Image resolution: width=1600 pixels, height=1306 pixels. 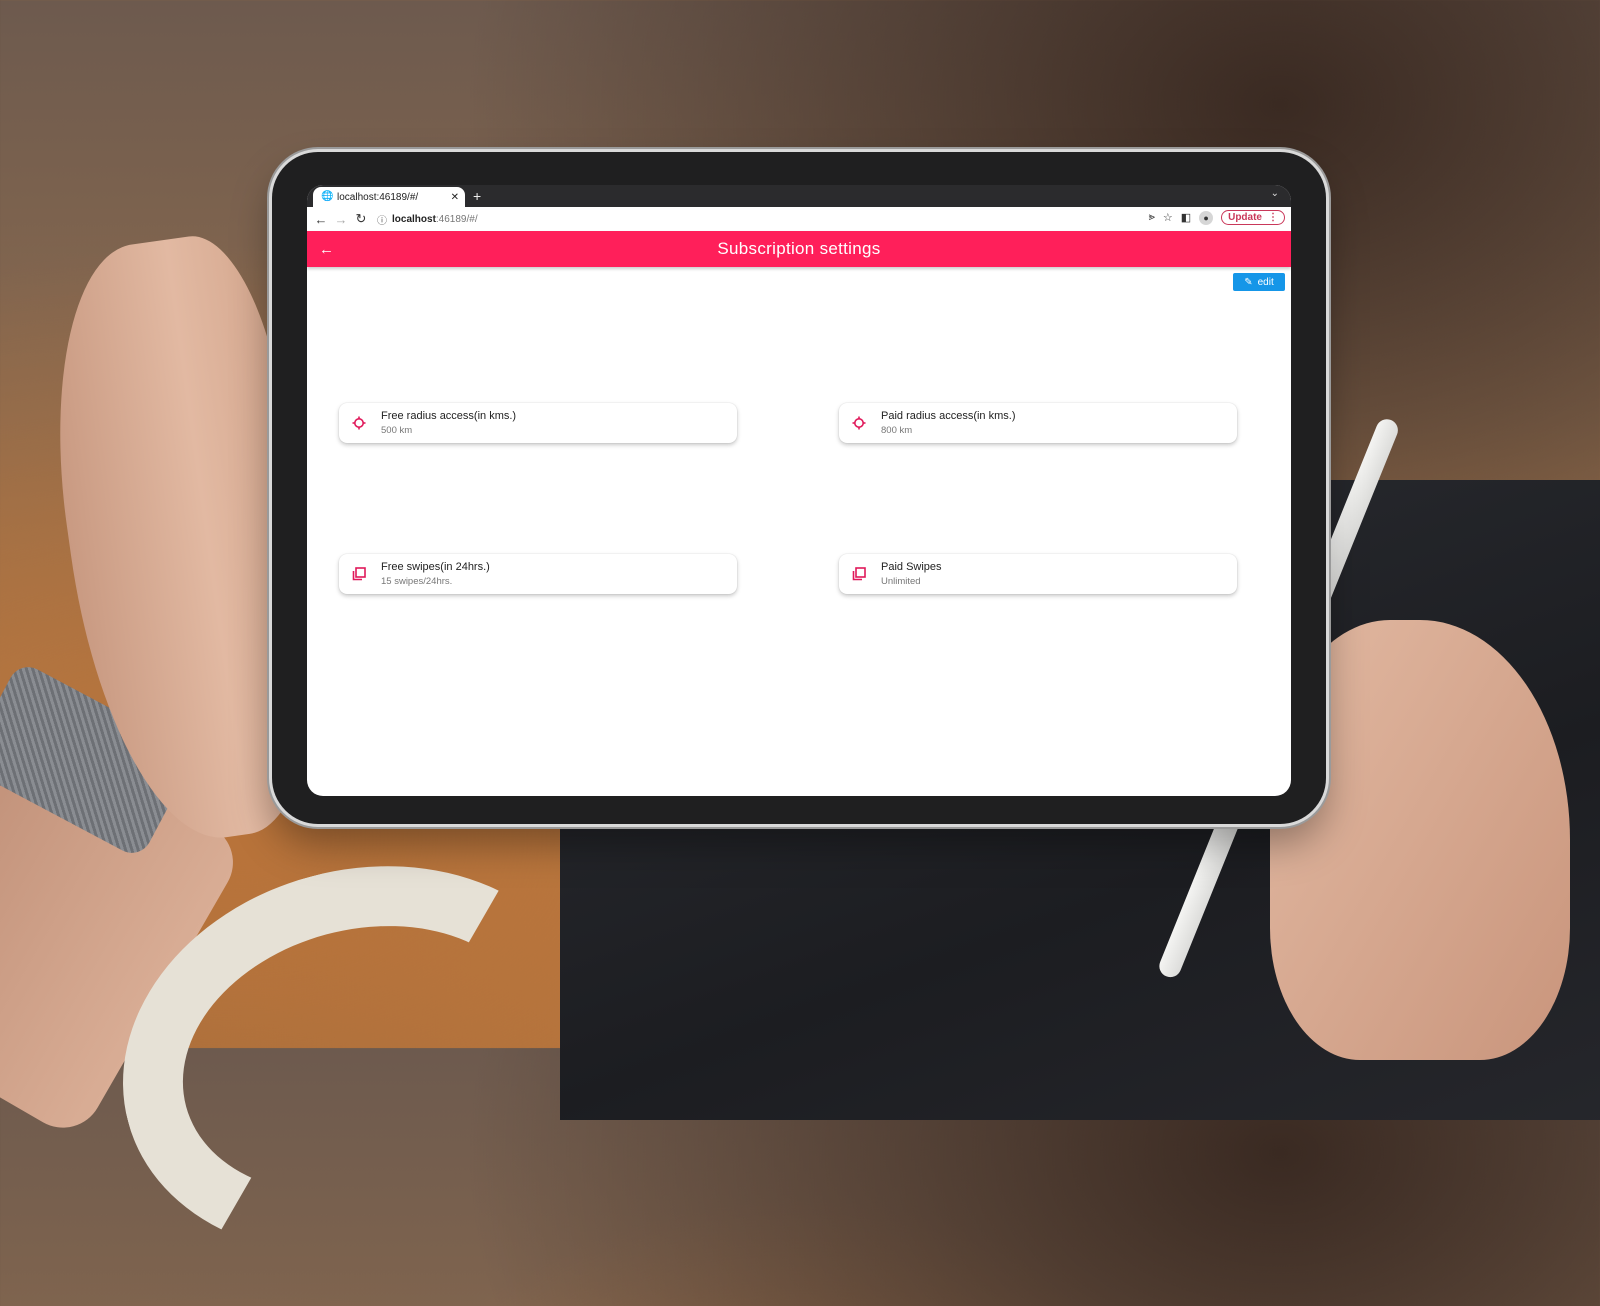 I want to click on app-bar: ← Subscription settings, so click(x=799, y=249).